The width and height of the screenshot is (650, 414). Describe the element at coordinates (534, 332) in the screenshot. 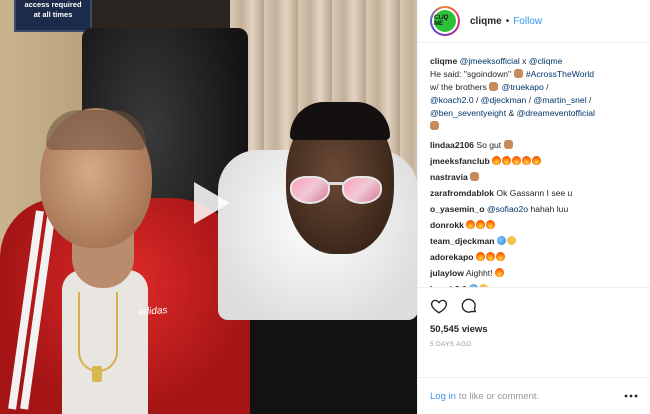

I see `post-actions: 50,545 views 5 DAYS AGO` at that location.